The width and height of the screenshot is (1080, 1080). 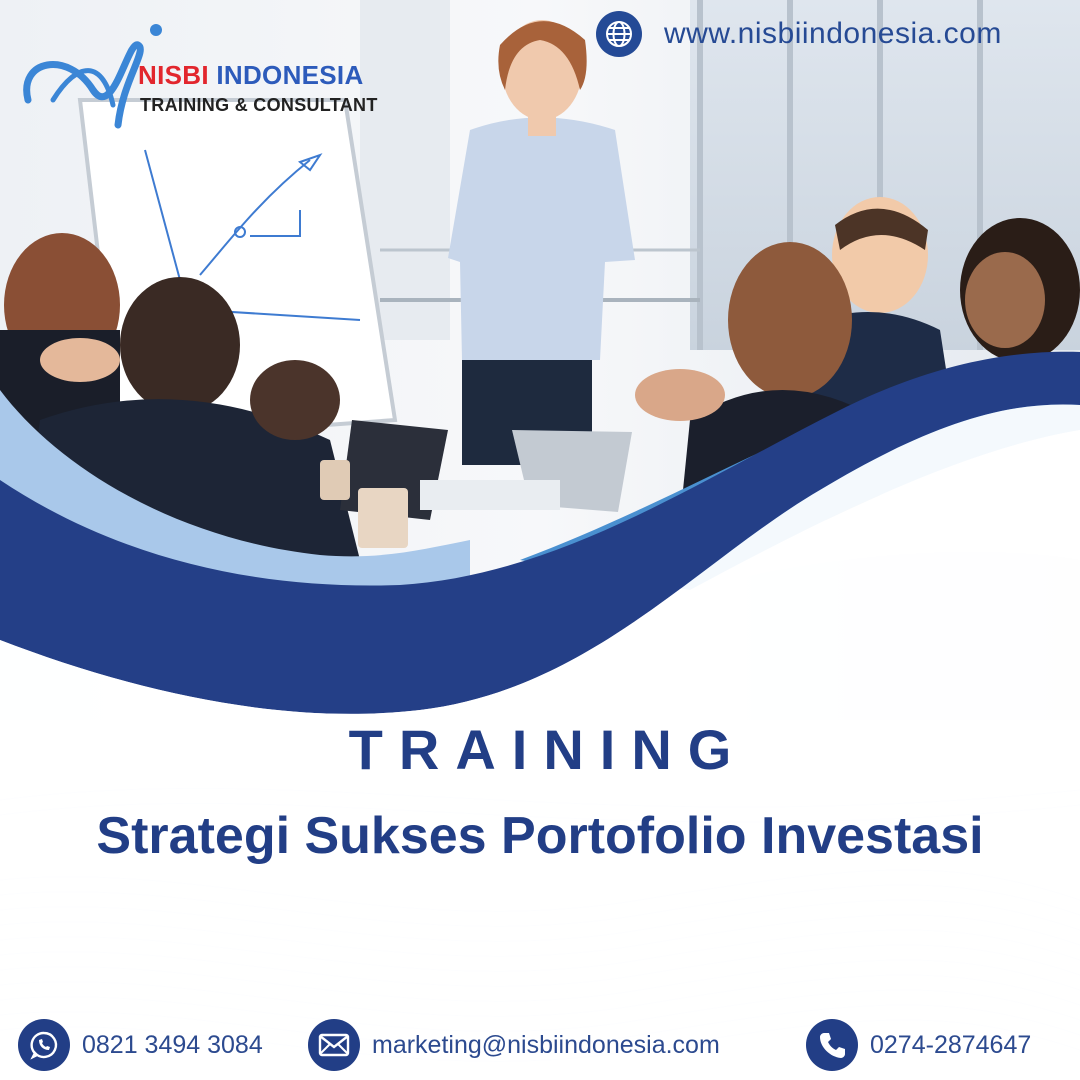 I want to click on contact-email: marketing@nisbiindonesia.com, so click(x=514, y=1045).